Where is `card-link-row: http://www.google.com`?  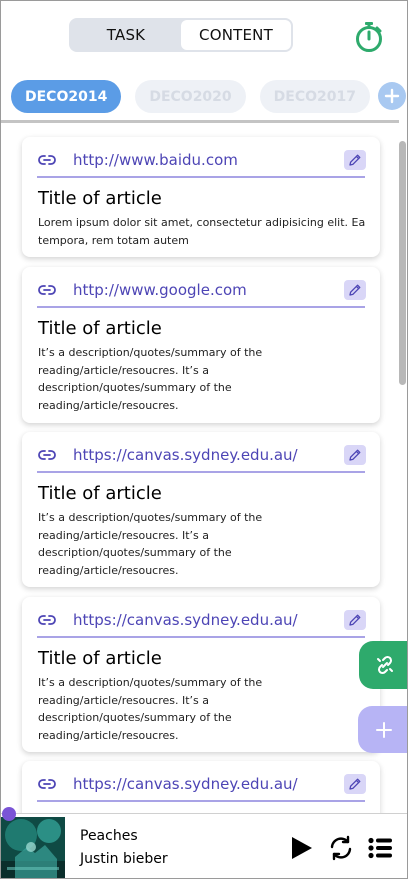
card-link-row: http://www.google.com is located at coordinates (202, 290).